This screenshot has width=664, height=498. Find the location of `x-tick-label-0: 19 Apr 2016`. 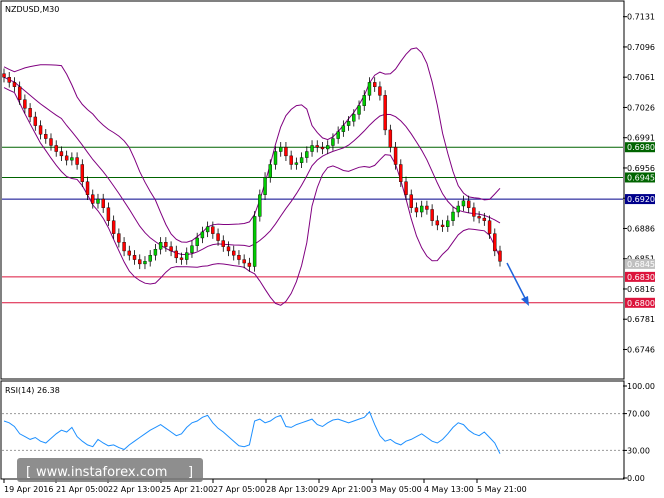

x-tick-label-0: 19 Apr 2016 is located at coordinates (28, 489).